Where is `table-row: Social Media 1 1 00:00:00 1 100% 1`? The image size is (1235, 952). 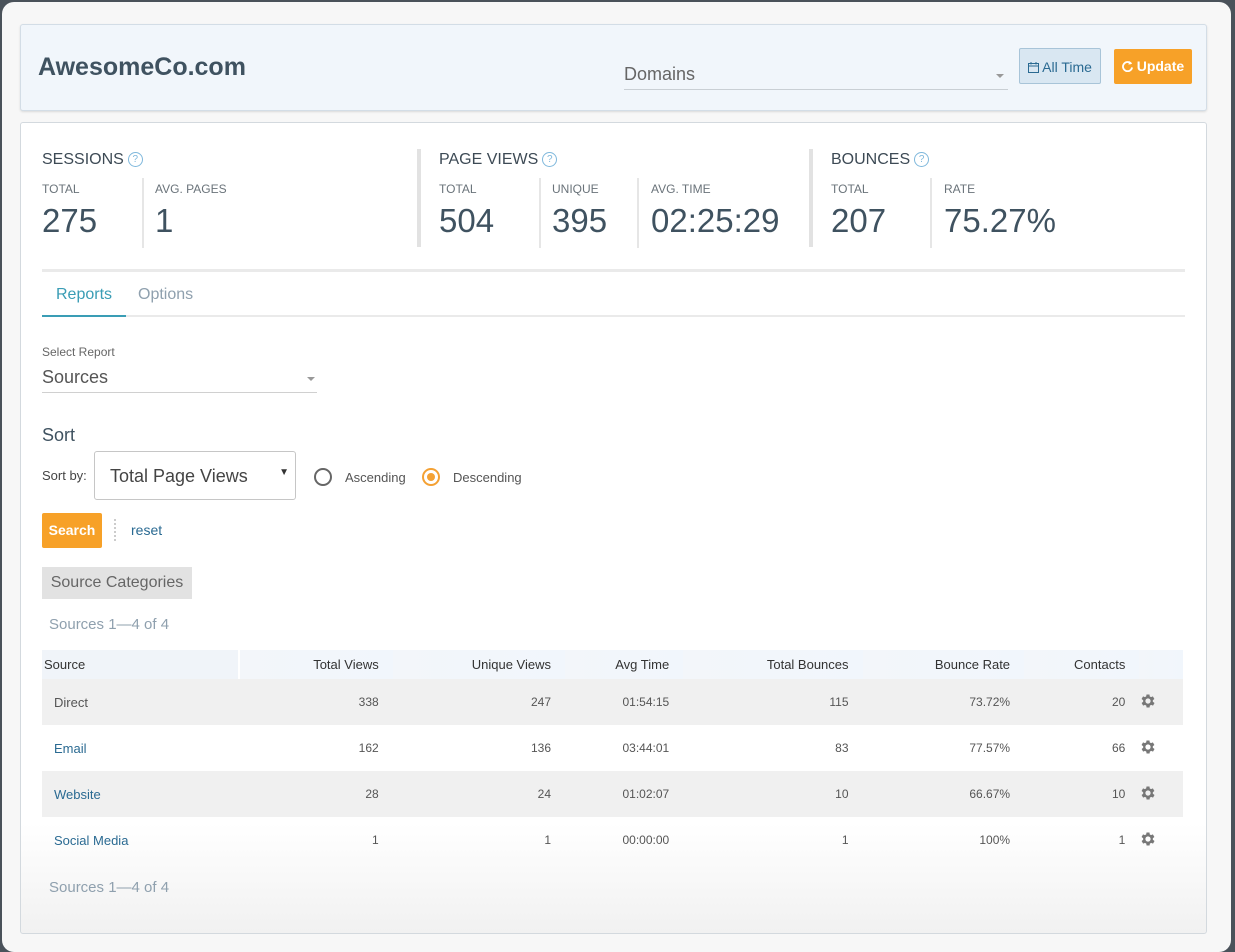 table-row: Social Media 1 1 00:00:00 1 100% 1 is located at coordinates (612, 840).